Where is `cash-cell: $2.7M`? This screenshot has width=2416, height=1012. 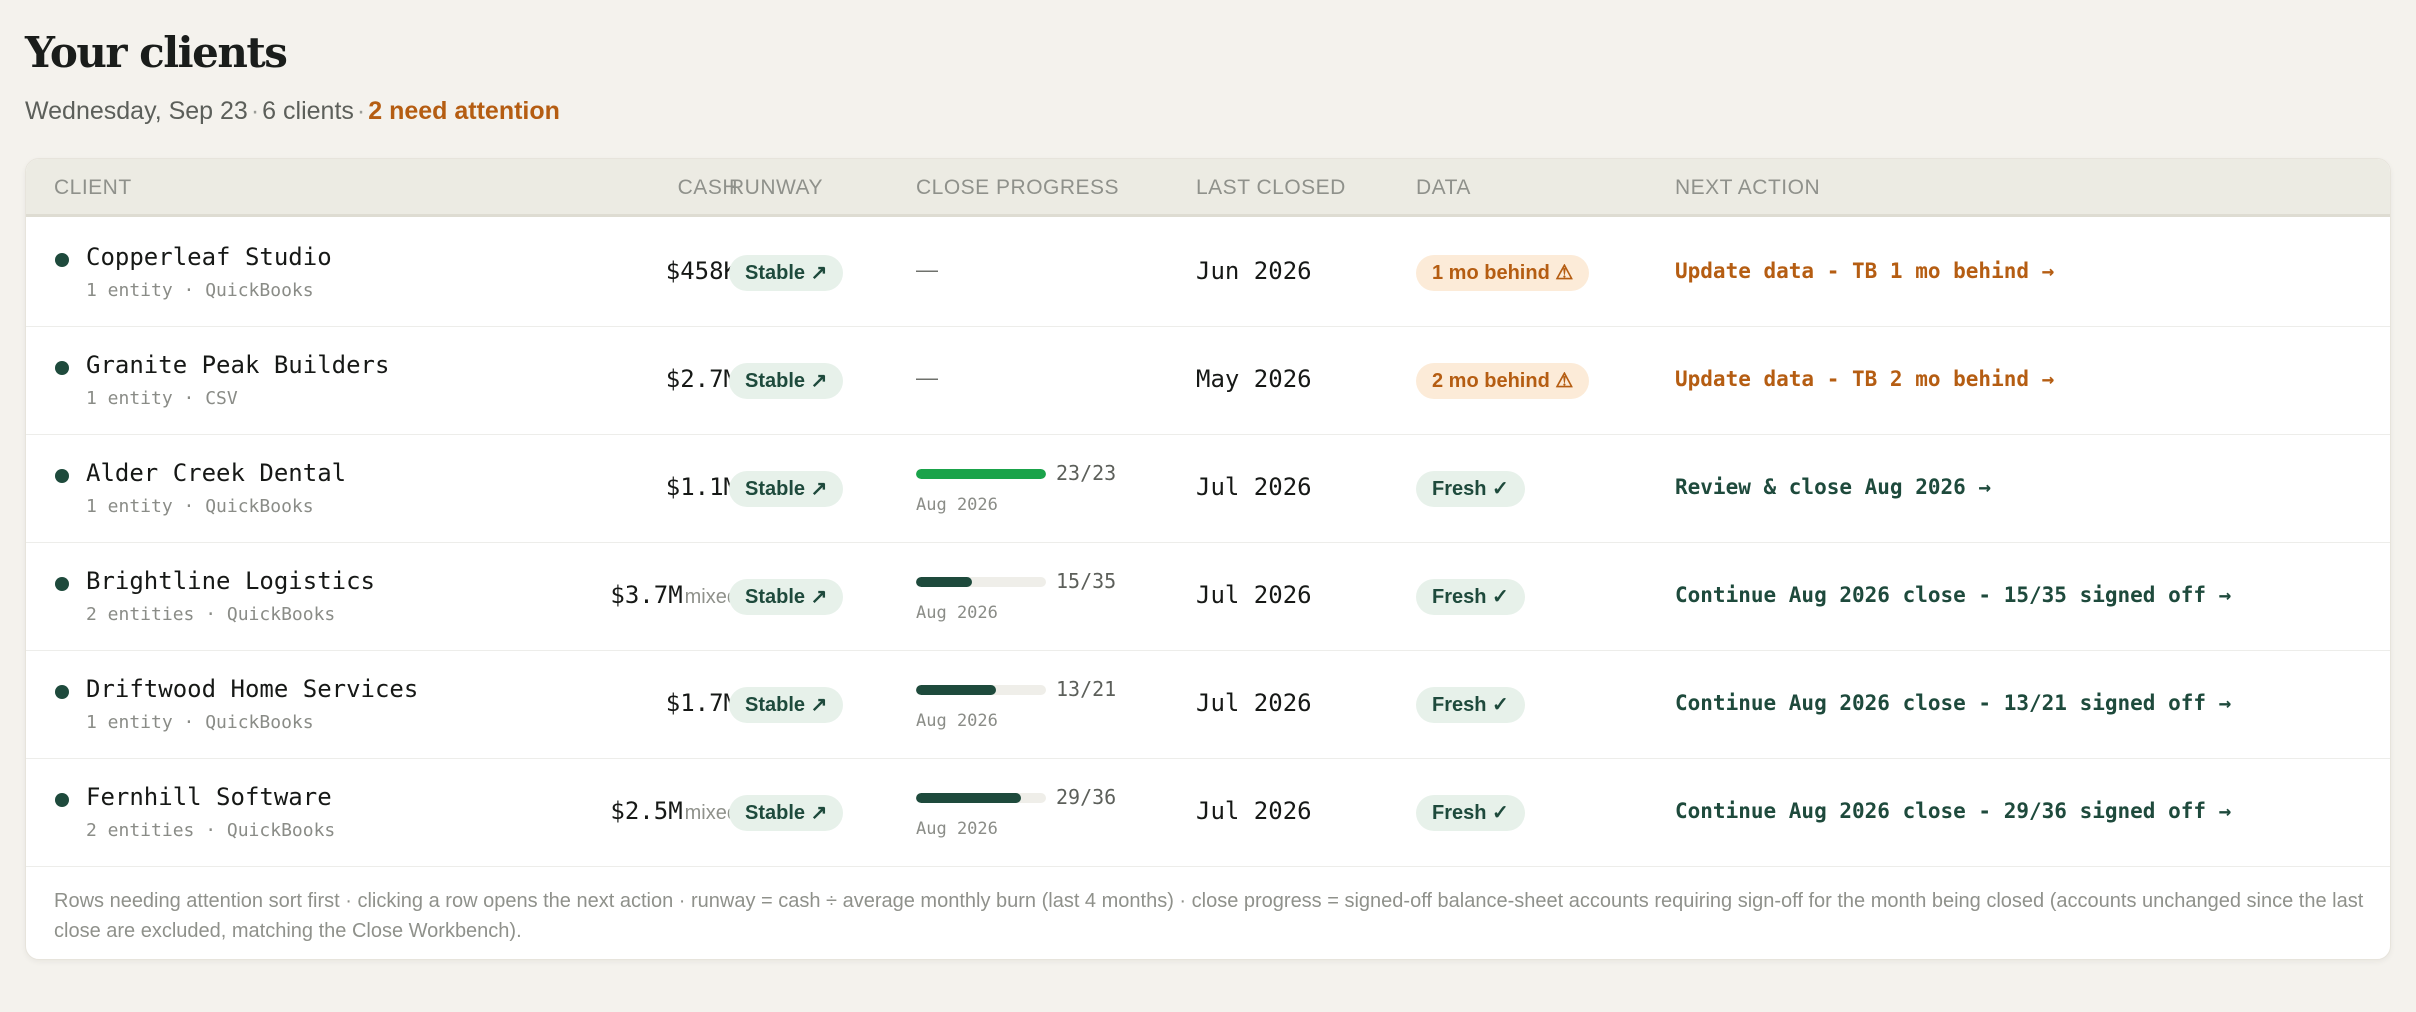
cash-cell: $2.7M is located at coordinates (702, 379).